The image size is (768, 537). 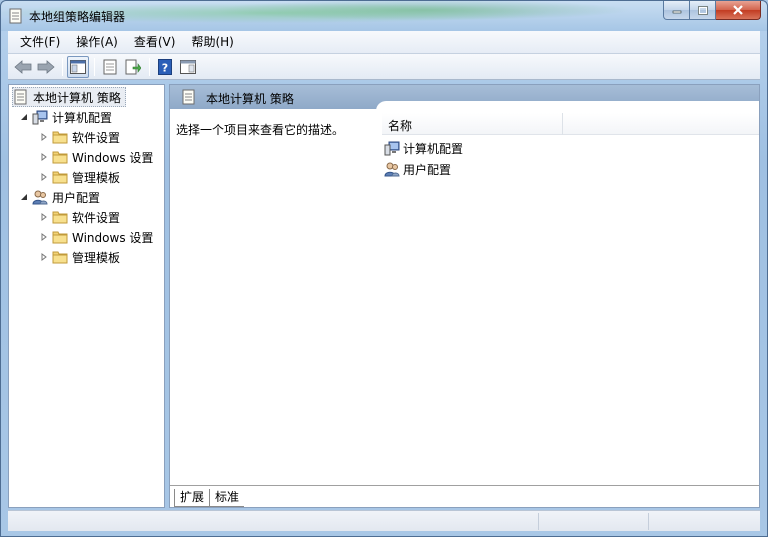 I want to click on status-bar, so click(x=384, y=520).